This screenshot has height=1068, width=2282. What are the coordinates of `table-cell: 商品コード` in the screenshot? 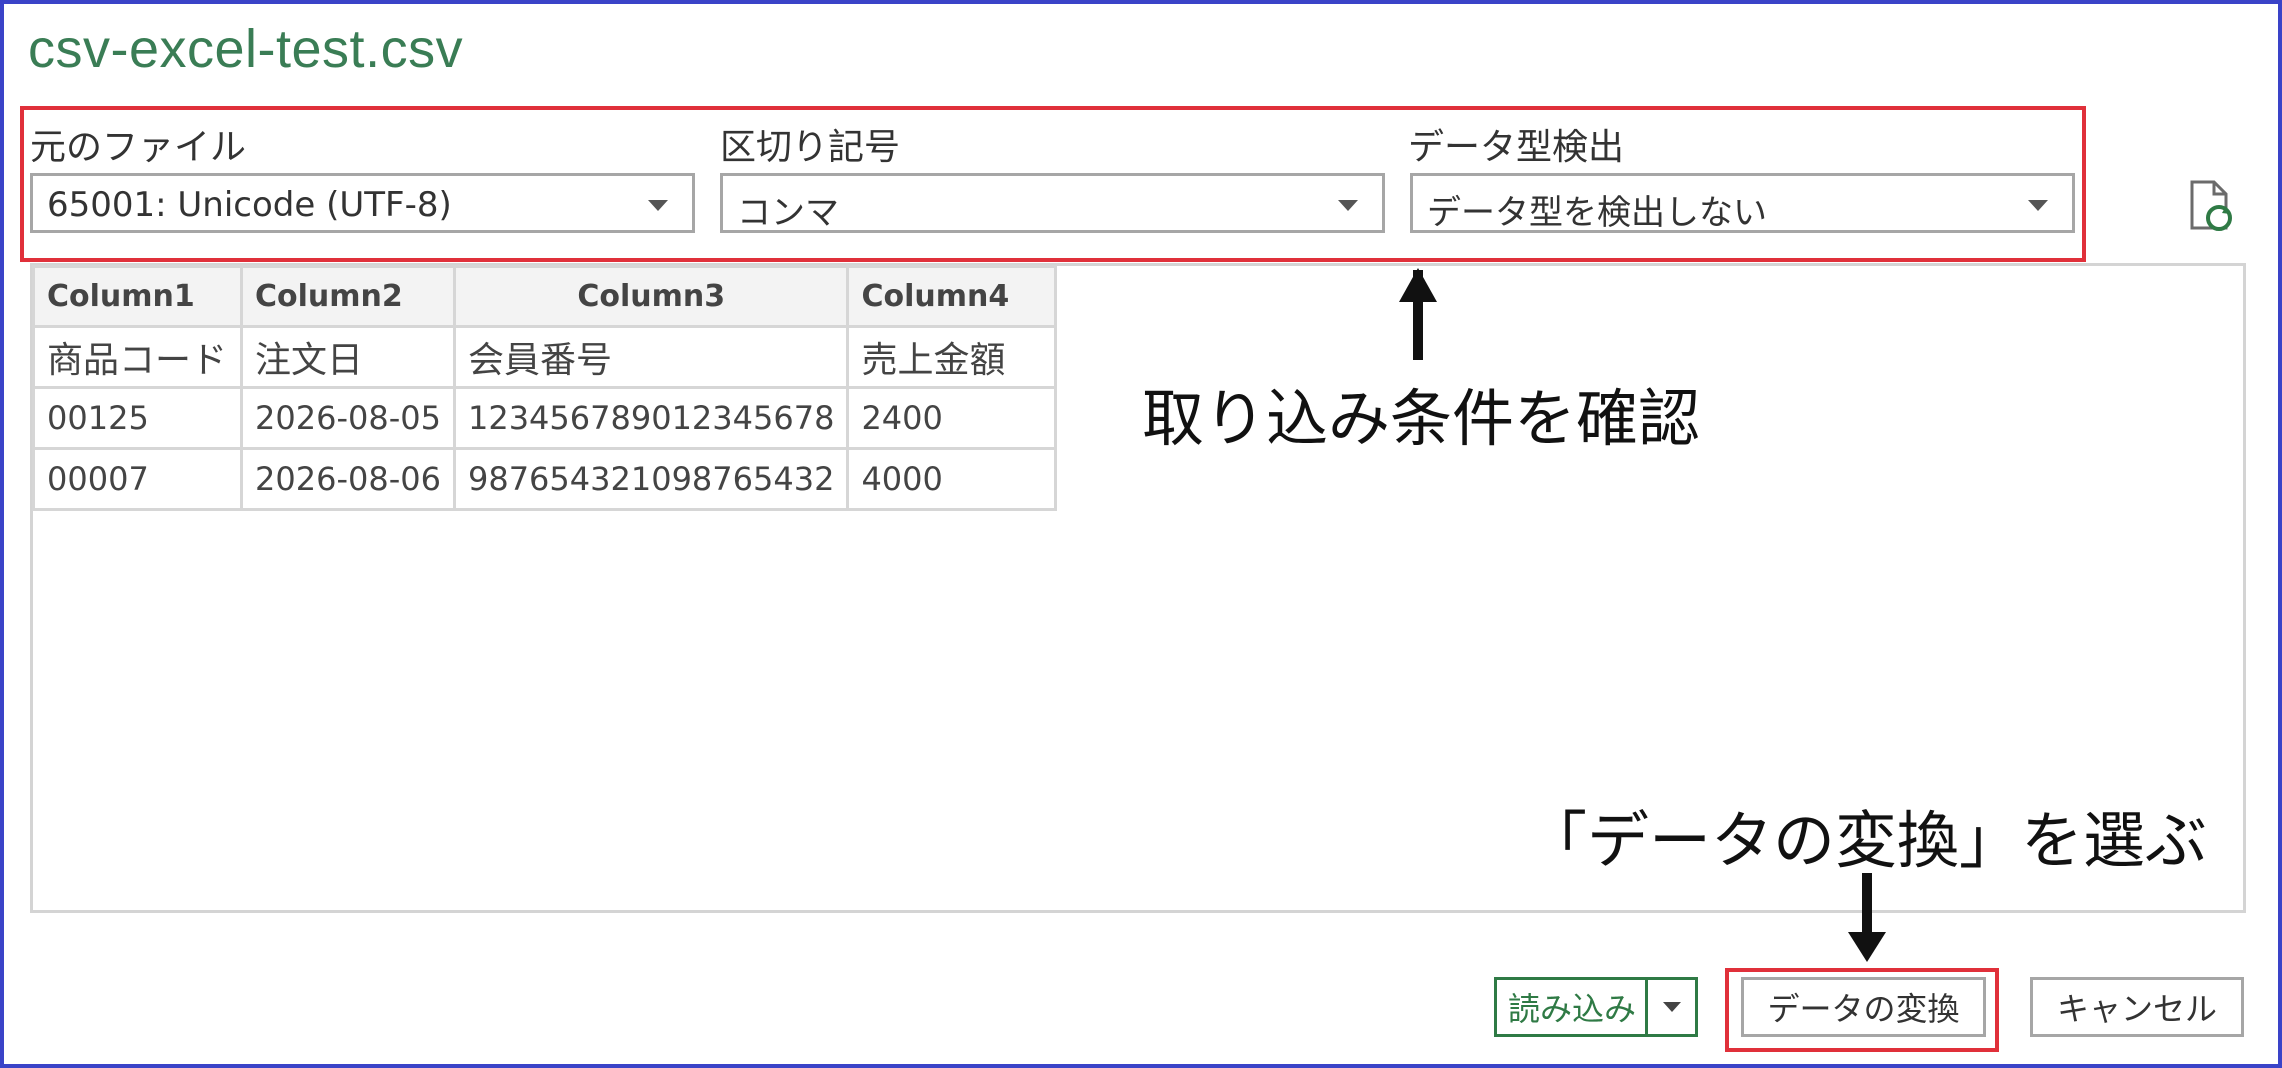 It's located at (137, 357).